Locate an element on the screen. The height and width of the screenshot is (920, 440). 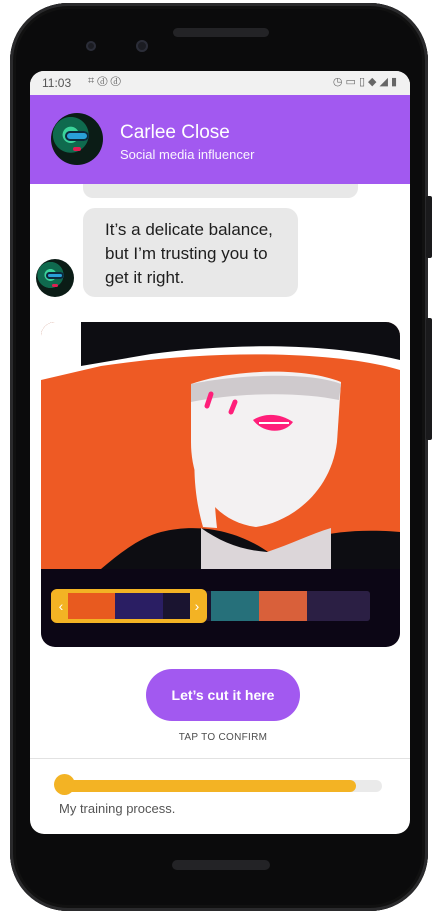
cut-here-button: Let’s cut it here is located at coordinates (223, 695).